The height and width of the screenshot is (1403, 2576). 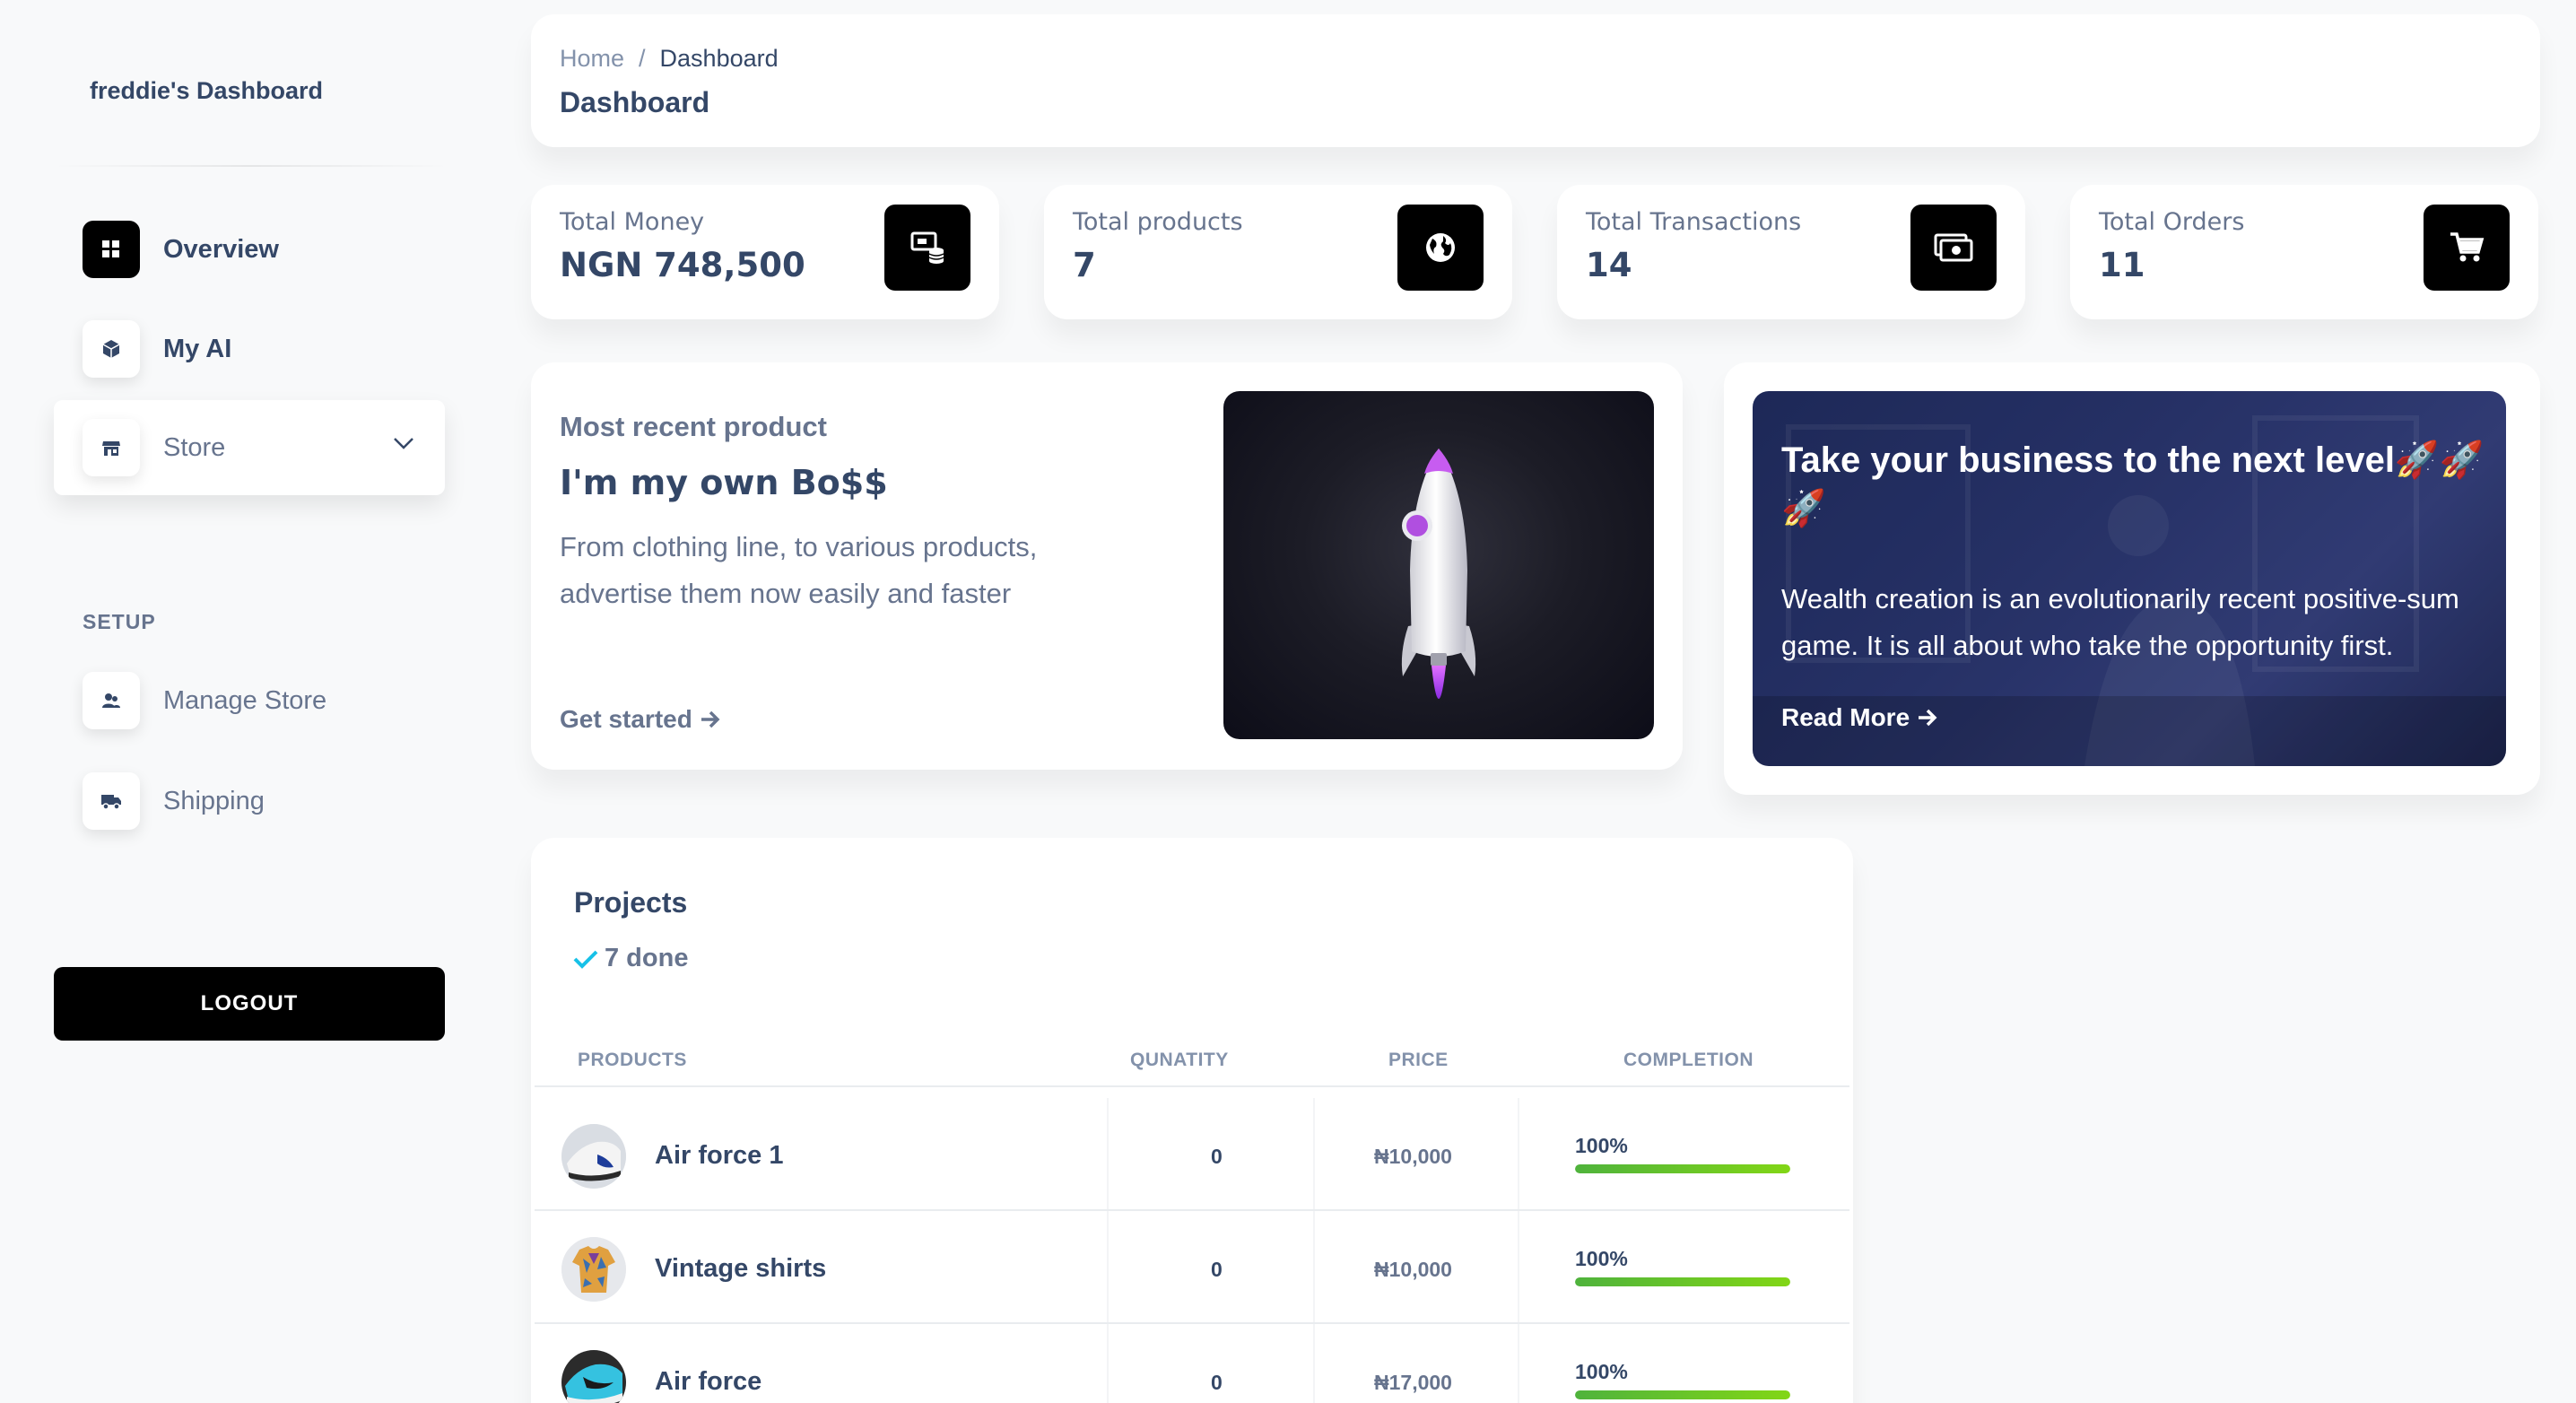 What do you see at coordinates (632, 222) in the screenshot?
I see `stat-label: Total Money` at bounding box center [632, 222].